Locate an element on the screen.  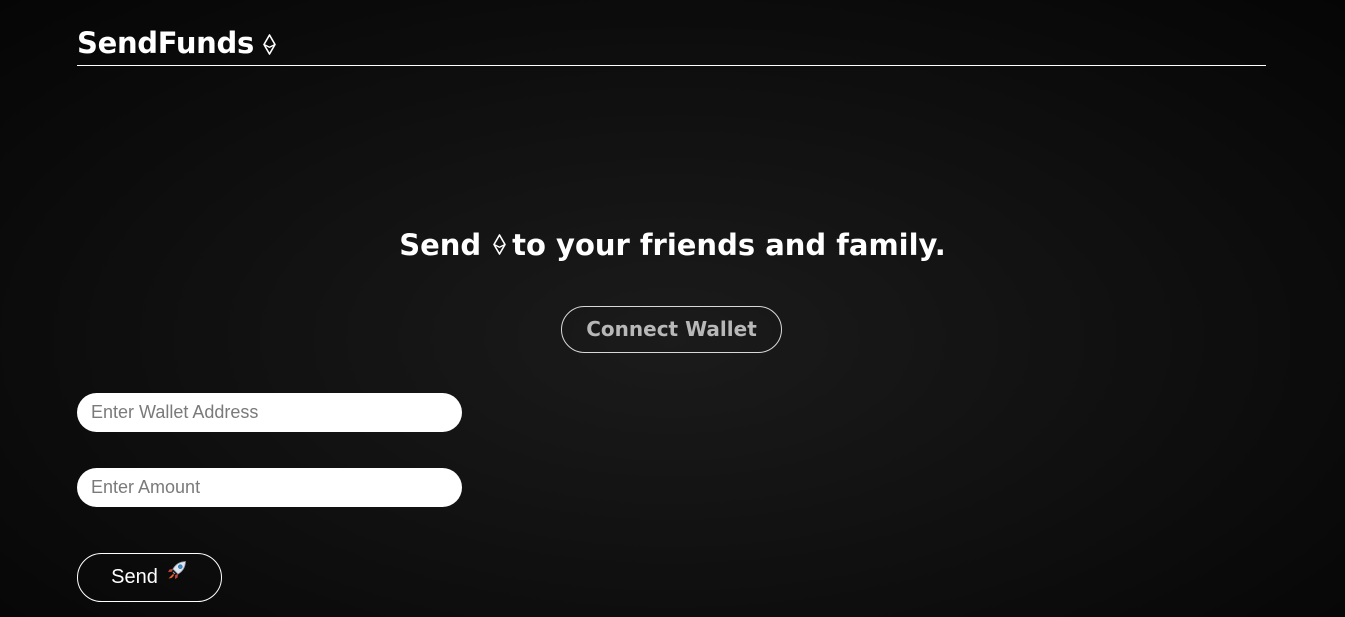
header: SendFunds is located at coordinates (671, 45).